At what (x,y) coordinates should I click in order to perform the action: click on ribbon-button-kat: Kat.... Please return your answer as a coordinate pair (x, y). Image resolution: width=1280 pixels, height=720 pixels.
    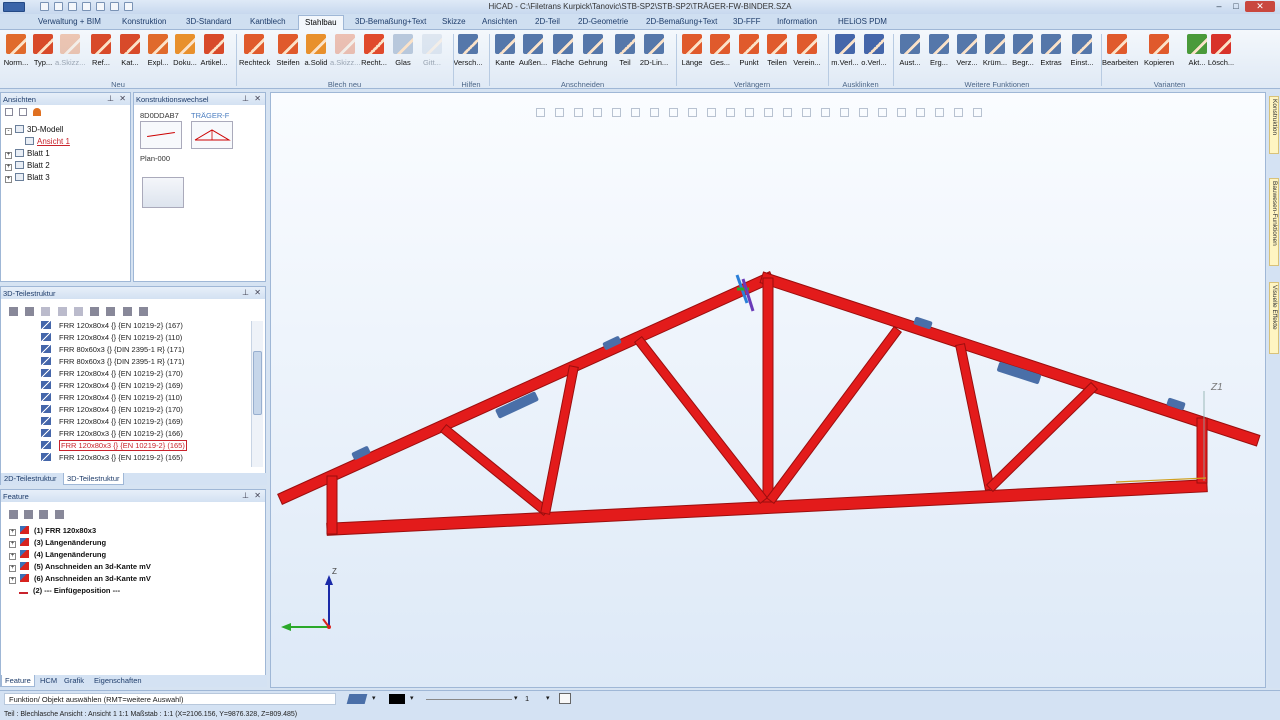
    Looking at the image, I should click on (130, 50).